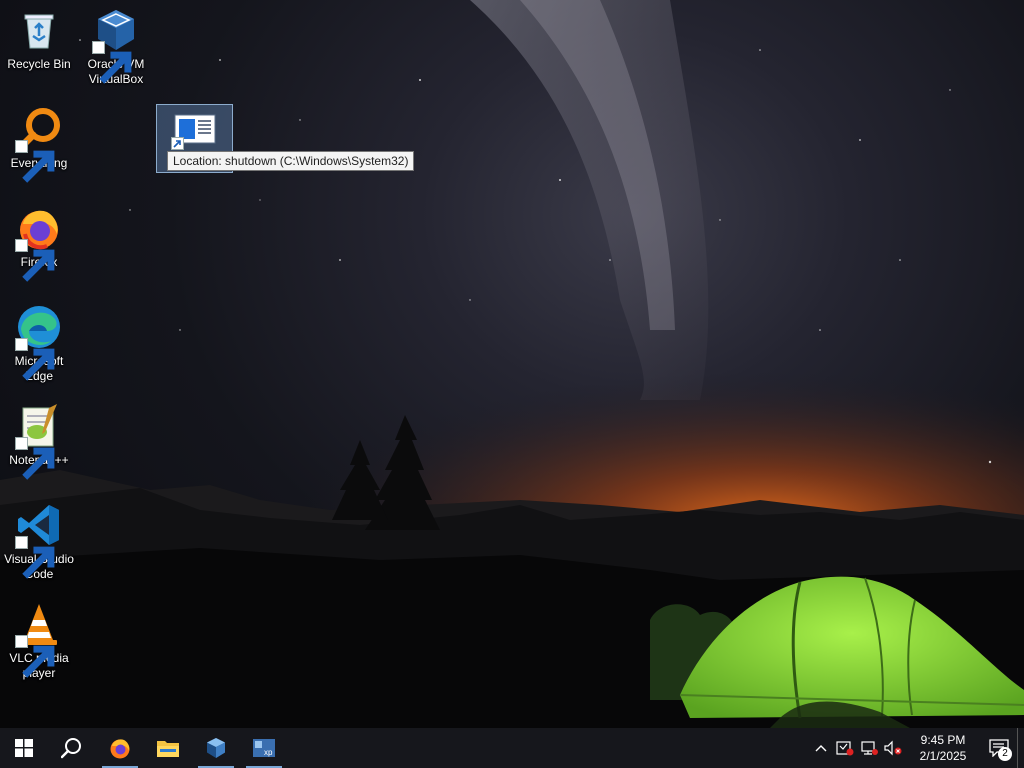  I want to click on action-center-button: 2, so click(999, 748).